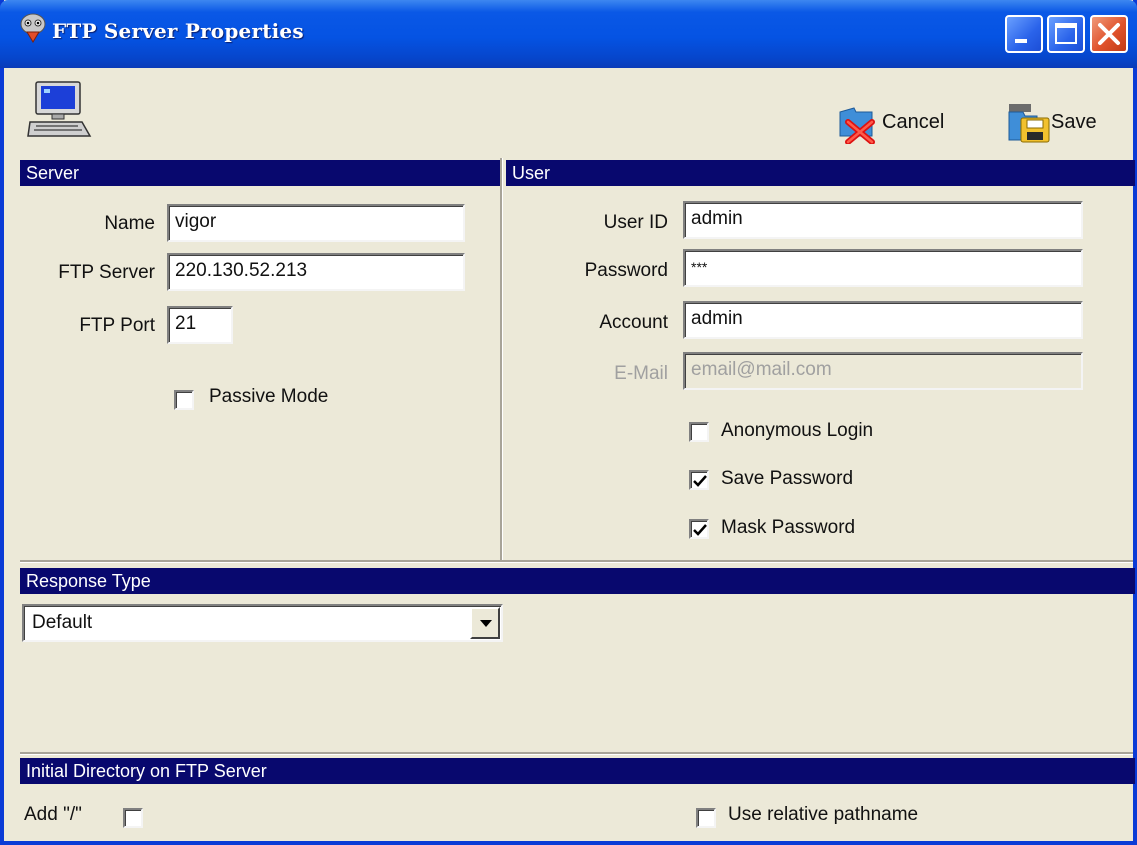 The image size is (1137, 845). What do you see at coordinates (316, 272) in the screenshot?
I see `ftp-server-input: 220.130.52.213` at bounding box center [316, 272].